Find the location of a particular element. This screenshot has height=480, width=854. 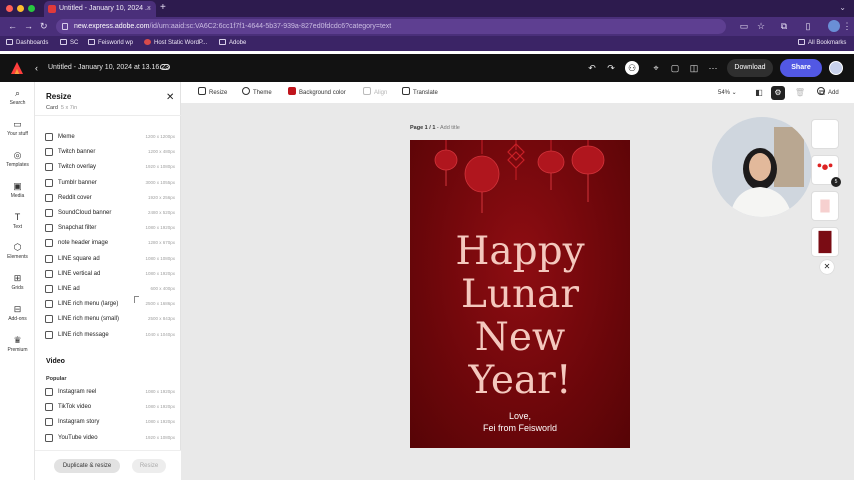

format-option: YouTube video 1920 x 1080px is located at coordinates (111, 438).